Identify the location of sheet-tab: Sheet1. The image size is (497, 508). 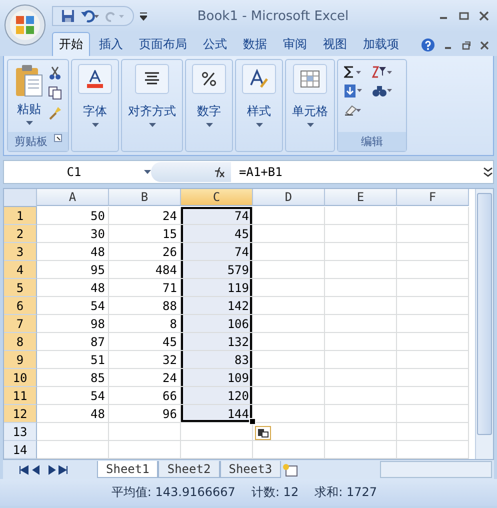
(127, 469).